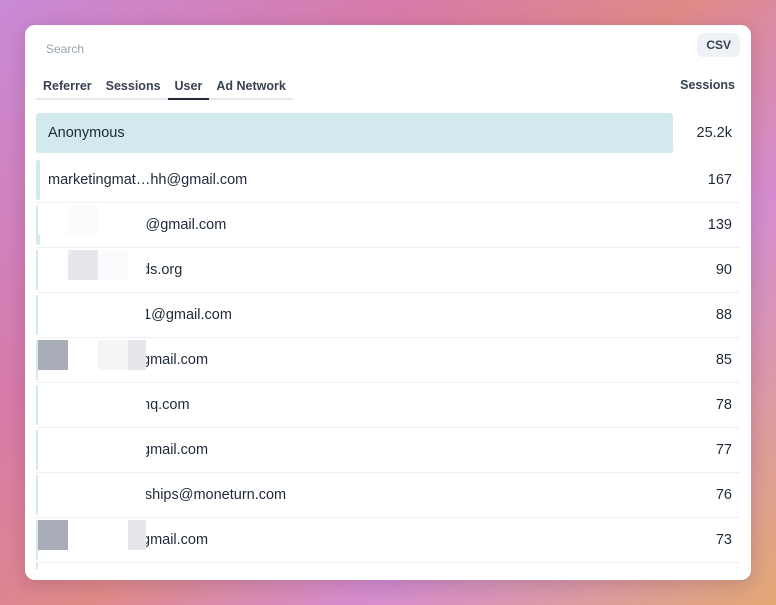 The width and height of the screenshot is (776, 605). I want to click on tab-ad-network: Ad Network, so click(250, 88).